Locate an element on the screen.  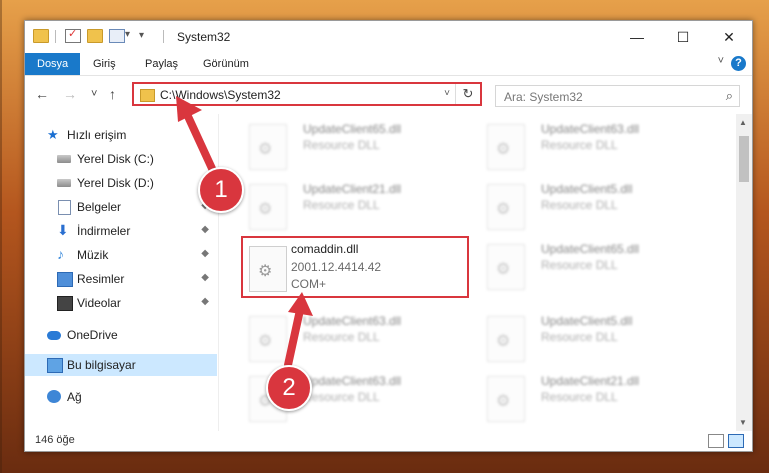
window-title: System32 is located at coordinates (204, 37).